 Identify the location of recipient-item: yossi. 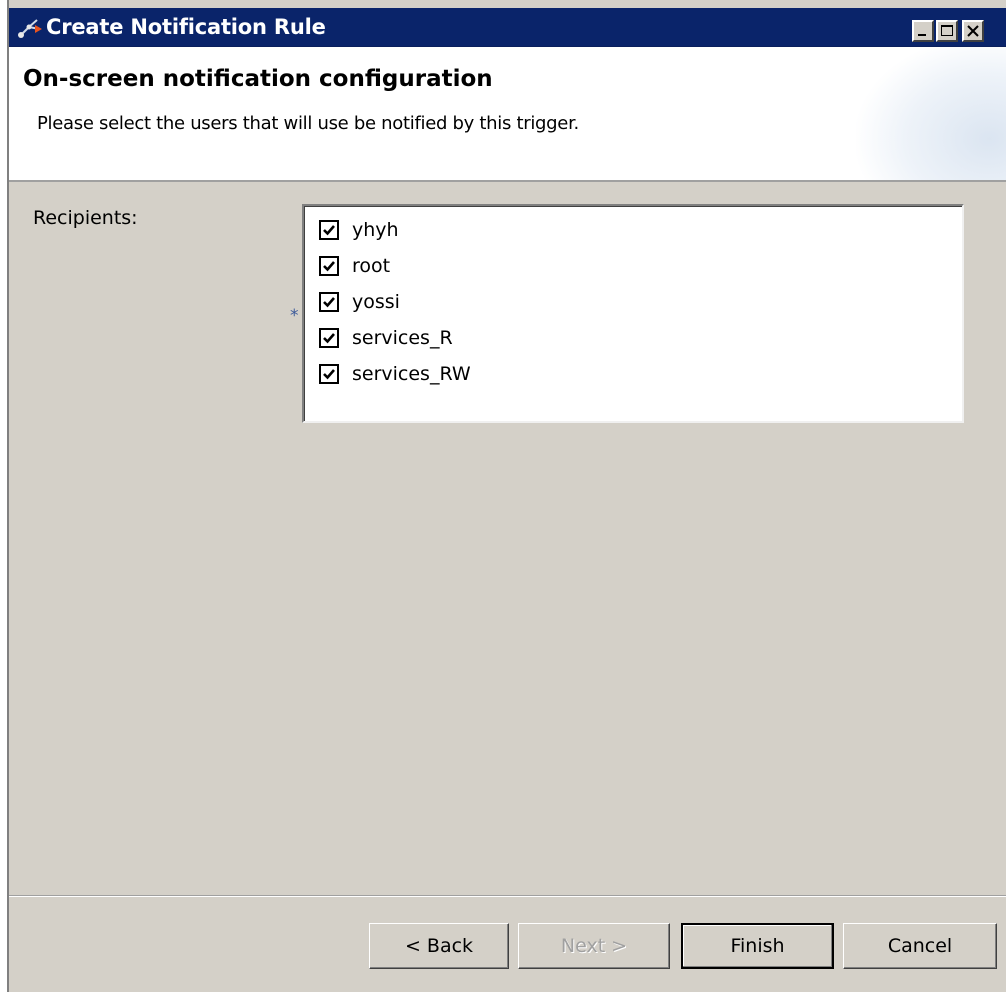
(359, 302).